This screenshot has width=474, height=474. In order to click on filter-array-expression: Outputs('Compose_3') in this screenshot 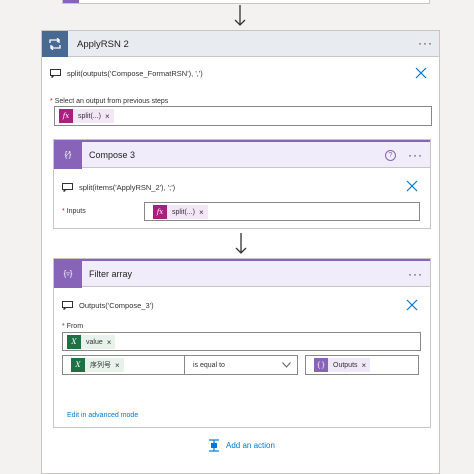, I will do `click(116, 305)`.